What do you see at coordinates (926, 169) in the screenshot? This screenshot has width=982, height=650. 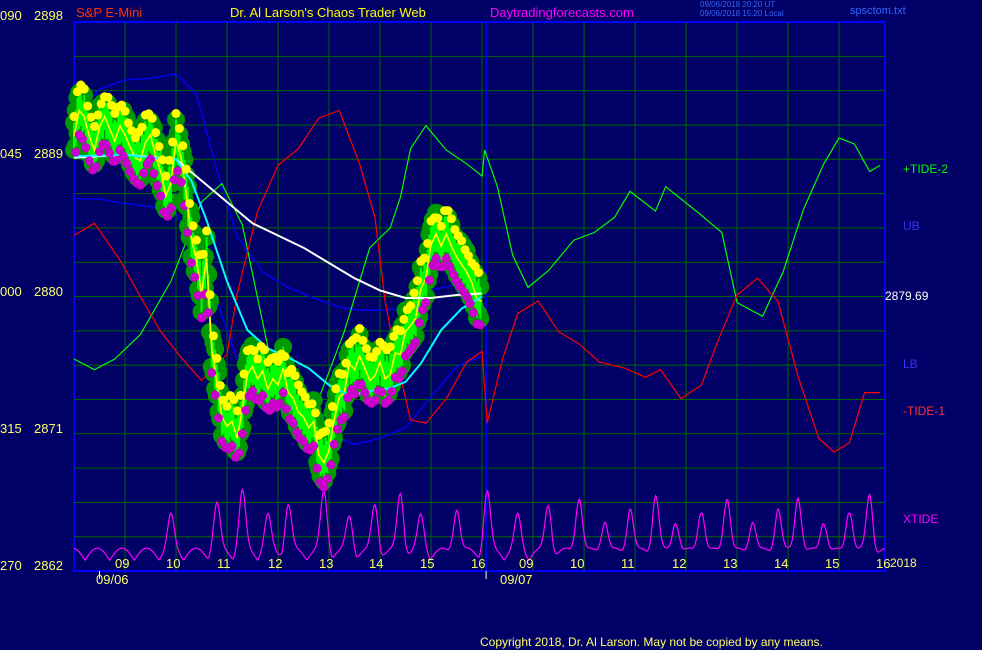 I see `tide-plus-2-label: +TIDE-2` at bounding box center [926, 169].